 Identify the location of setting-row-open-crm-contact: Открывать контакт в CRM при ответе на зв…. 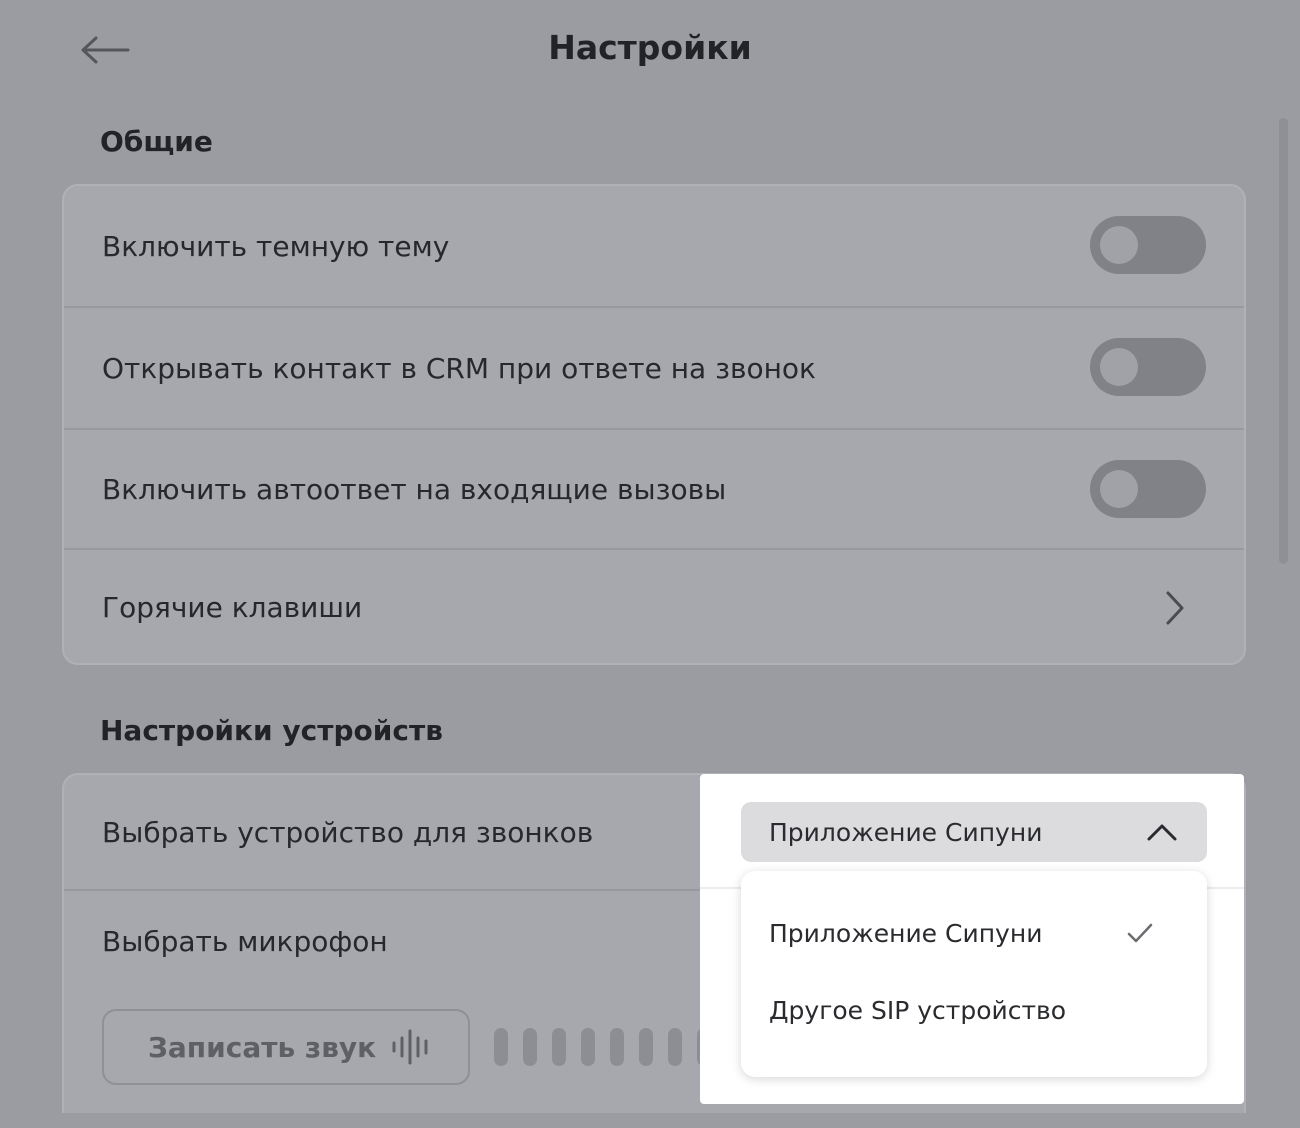
(654, 368).